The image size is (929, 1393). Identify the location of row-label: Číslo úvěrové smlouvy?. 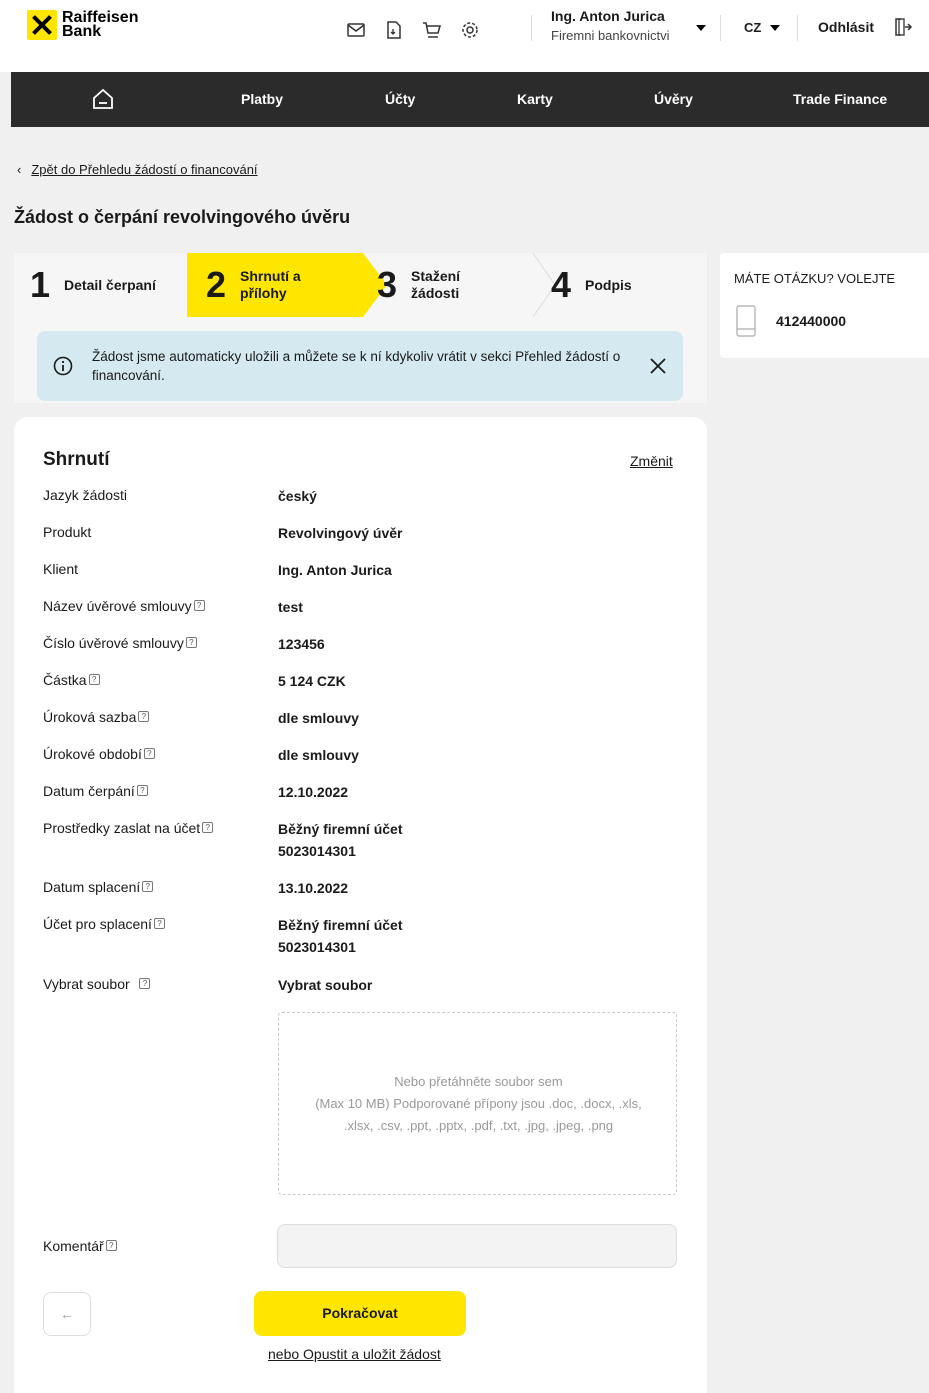
(120, 643).